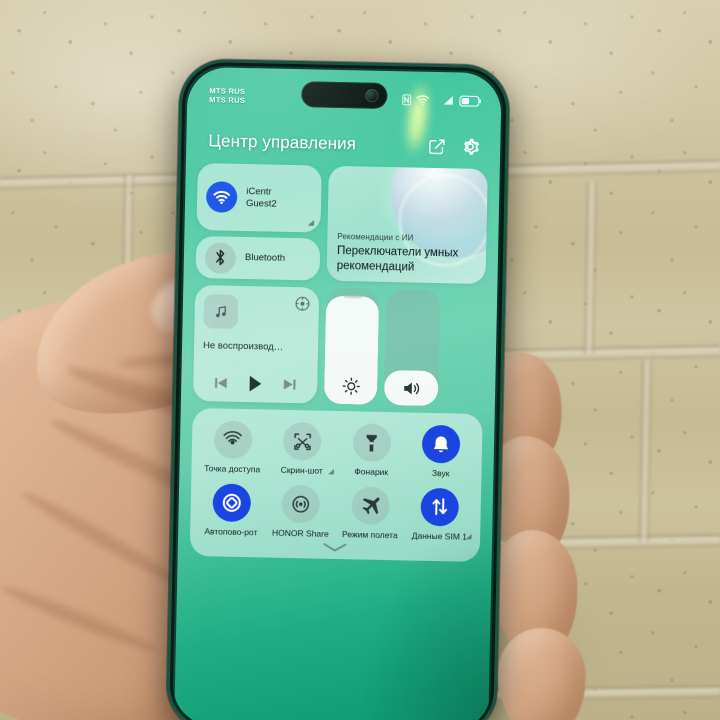  Describe the element at coordinates (351, 346) in the screenshot. I see `brightness-slider` at that location.